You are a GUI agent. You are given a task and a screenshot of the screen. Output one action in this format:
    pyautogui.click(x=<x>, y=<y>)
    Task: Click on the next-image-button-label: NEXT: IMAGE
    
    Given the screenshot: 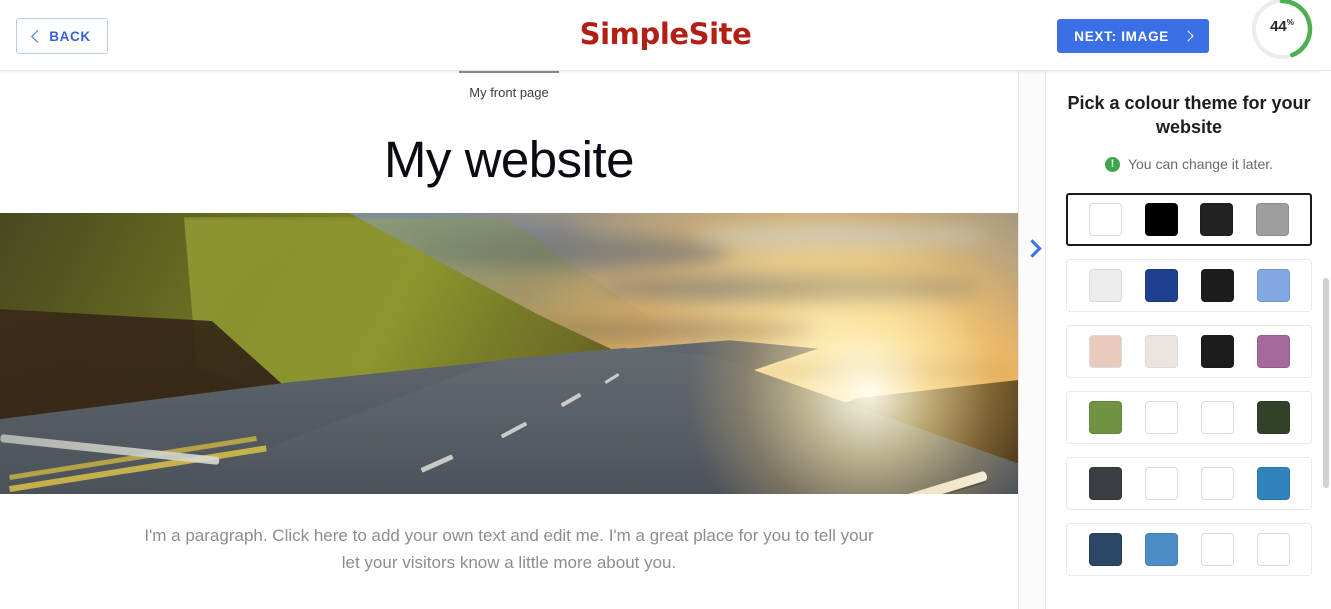 What is the action you would take?
    pyautogui.click(x=1121, y=36)
    